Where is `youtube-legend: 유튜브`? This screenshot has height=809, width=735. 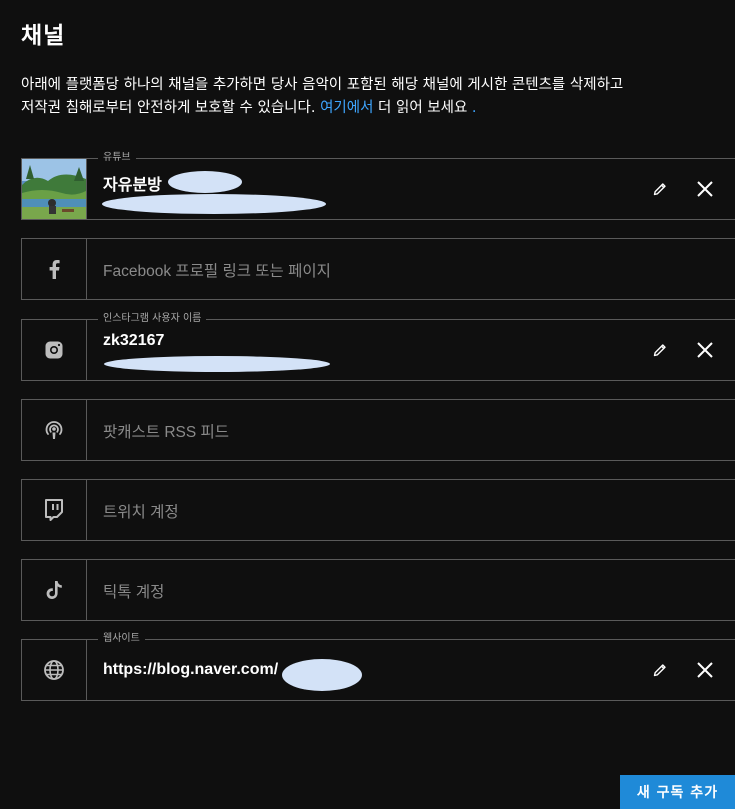 youtube-legend: 유튜브 is located at coordinates (117, 158).